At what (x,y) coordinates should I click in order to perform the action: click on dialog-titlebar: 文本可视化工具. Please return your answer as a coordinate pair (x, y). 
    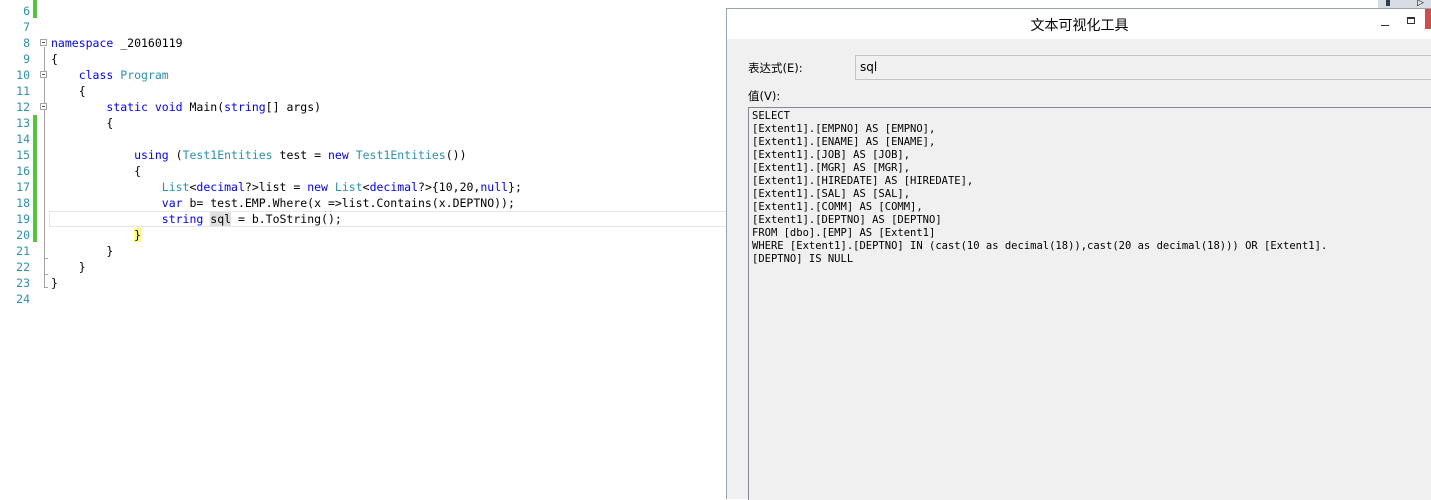
    Looking at the image, I should click on (1079, 24).